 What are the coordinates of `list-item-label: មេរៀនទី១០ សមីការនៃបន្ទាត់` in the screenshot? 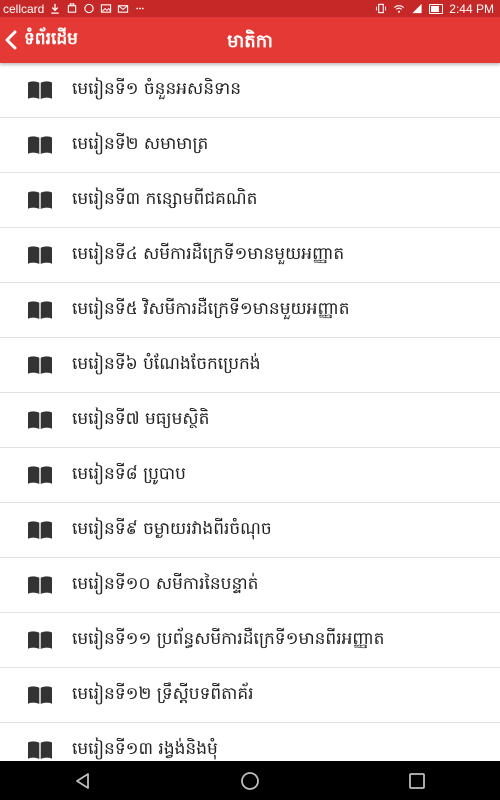 It's located at (165, 583).